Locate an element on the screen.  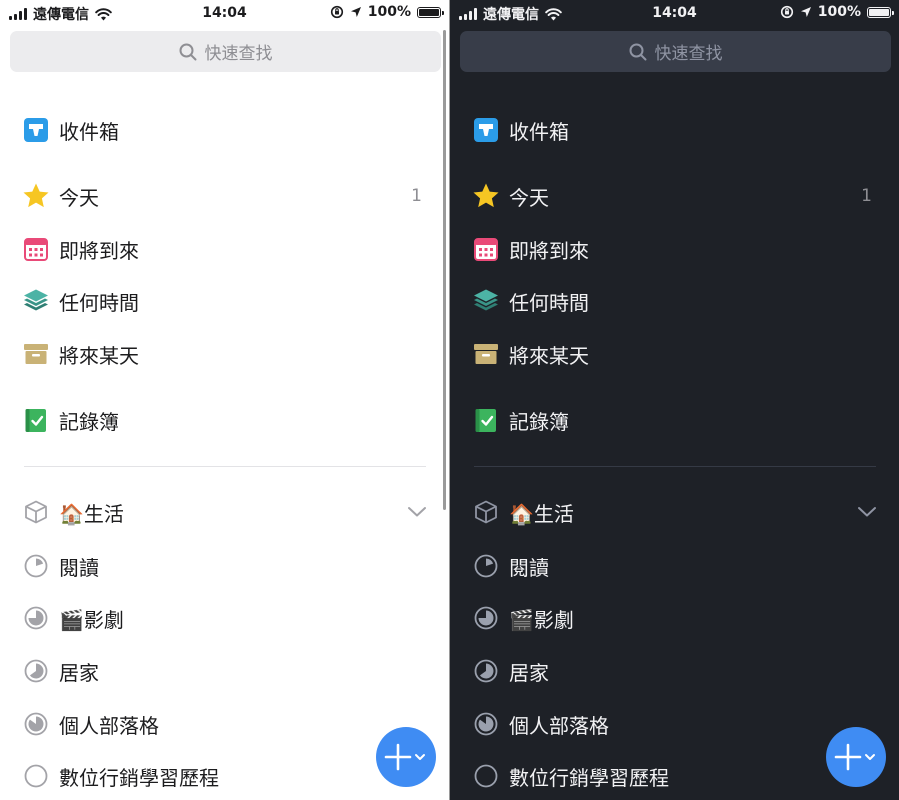
project-label: 數位行銷學習歷程 is located at coordinates (589, 777).